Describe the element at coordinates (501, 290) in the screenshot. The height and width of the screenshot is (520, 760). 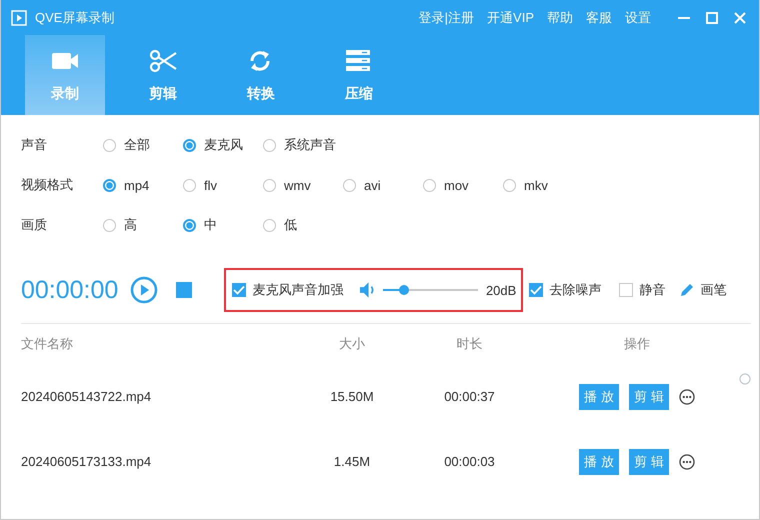
I see `volume-reading: 20dB` at that location.